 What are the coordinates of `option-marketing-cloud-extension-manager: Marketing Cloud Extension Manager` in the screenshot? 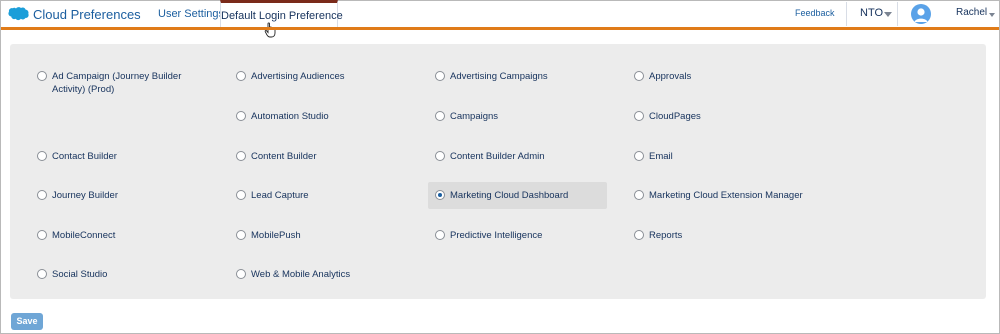 It's located at (718, 195).